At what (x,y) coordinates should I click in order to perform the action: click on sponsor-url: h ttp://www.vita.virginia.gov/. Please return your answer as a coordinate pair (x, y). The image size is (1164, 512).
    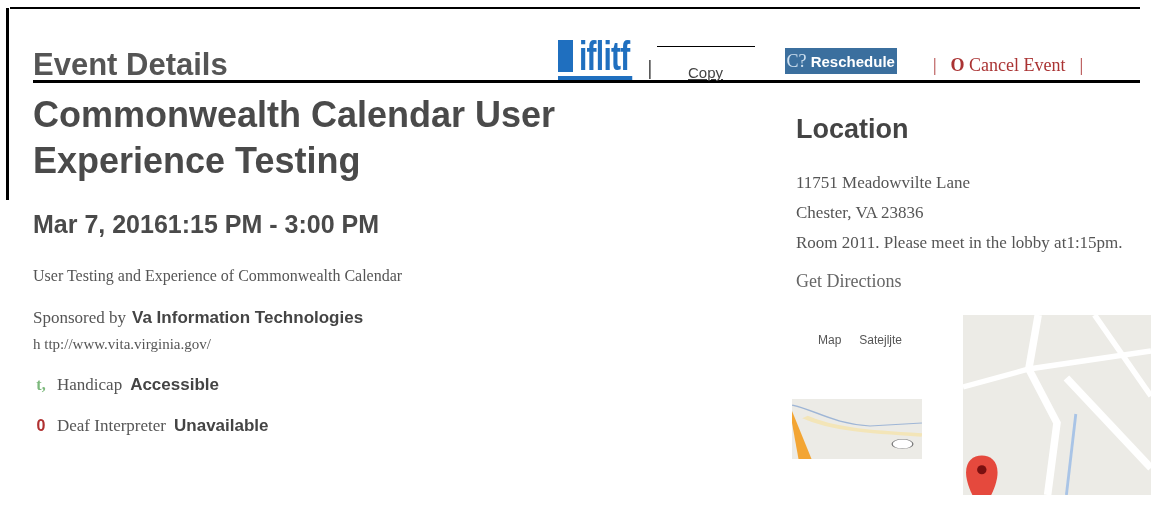
    Looking at the image, I should click on (414, 344).